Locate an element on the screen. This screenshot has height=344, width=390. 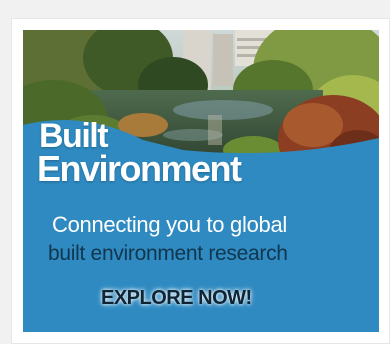
tagline-line1: Connecting you to global is located at coordinates (169, 224).